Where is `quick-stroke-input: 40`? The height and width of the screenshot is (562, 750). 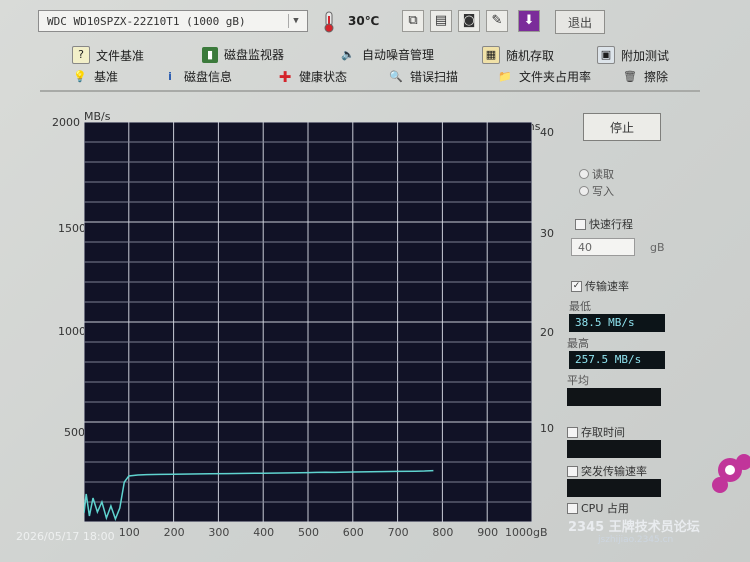 quick-stroke-input: 40 is located at coordinates (603, 247).